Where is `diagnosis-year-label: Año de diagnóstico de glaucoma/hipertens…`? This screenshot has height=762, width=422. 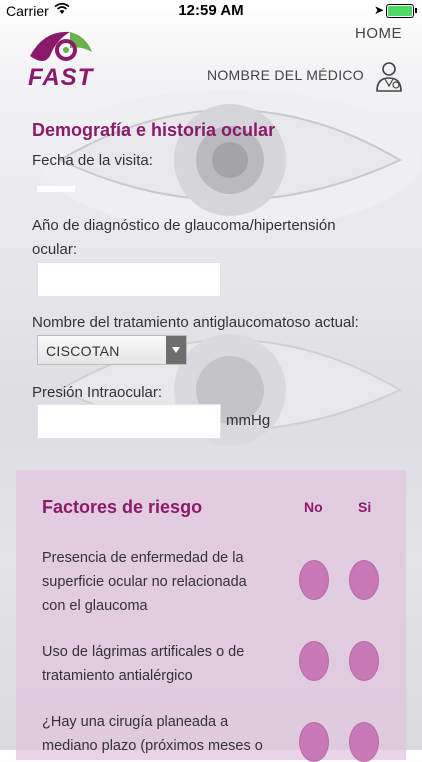
diagnosis-year-label: Año de diagnóstico de glaucoma/hipertens… is located at coordinates (184, 237).